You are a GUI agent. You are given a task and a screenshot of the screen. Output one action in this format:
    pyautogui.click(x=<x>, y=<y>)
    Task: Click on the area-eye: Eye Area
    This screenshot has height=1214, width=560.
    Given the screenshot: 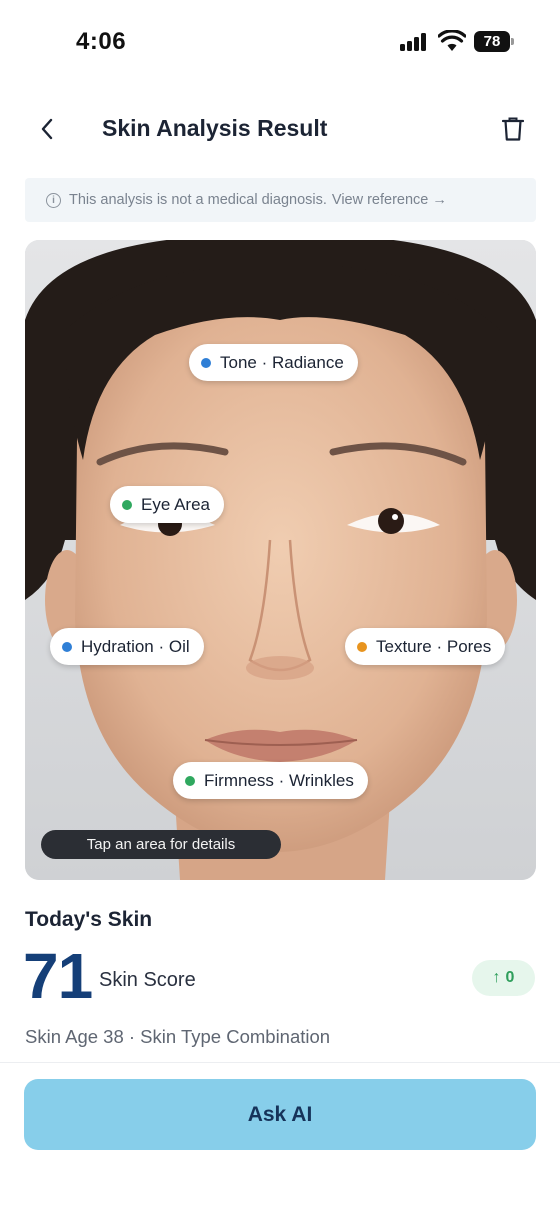 What is the action you would take?
    pyautogui.click(x=167, y=504)
    